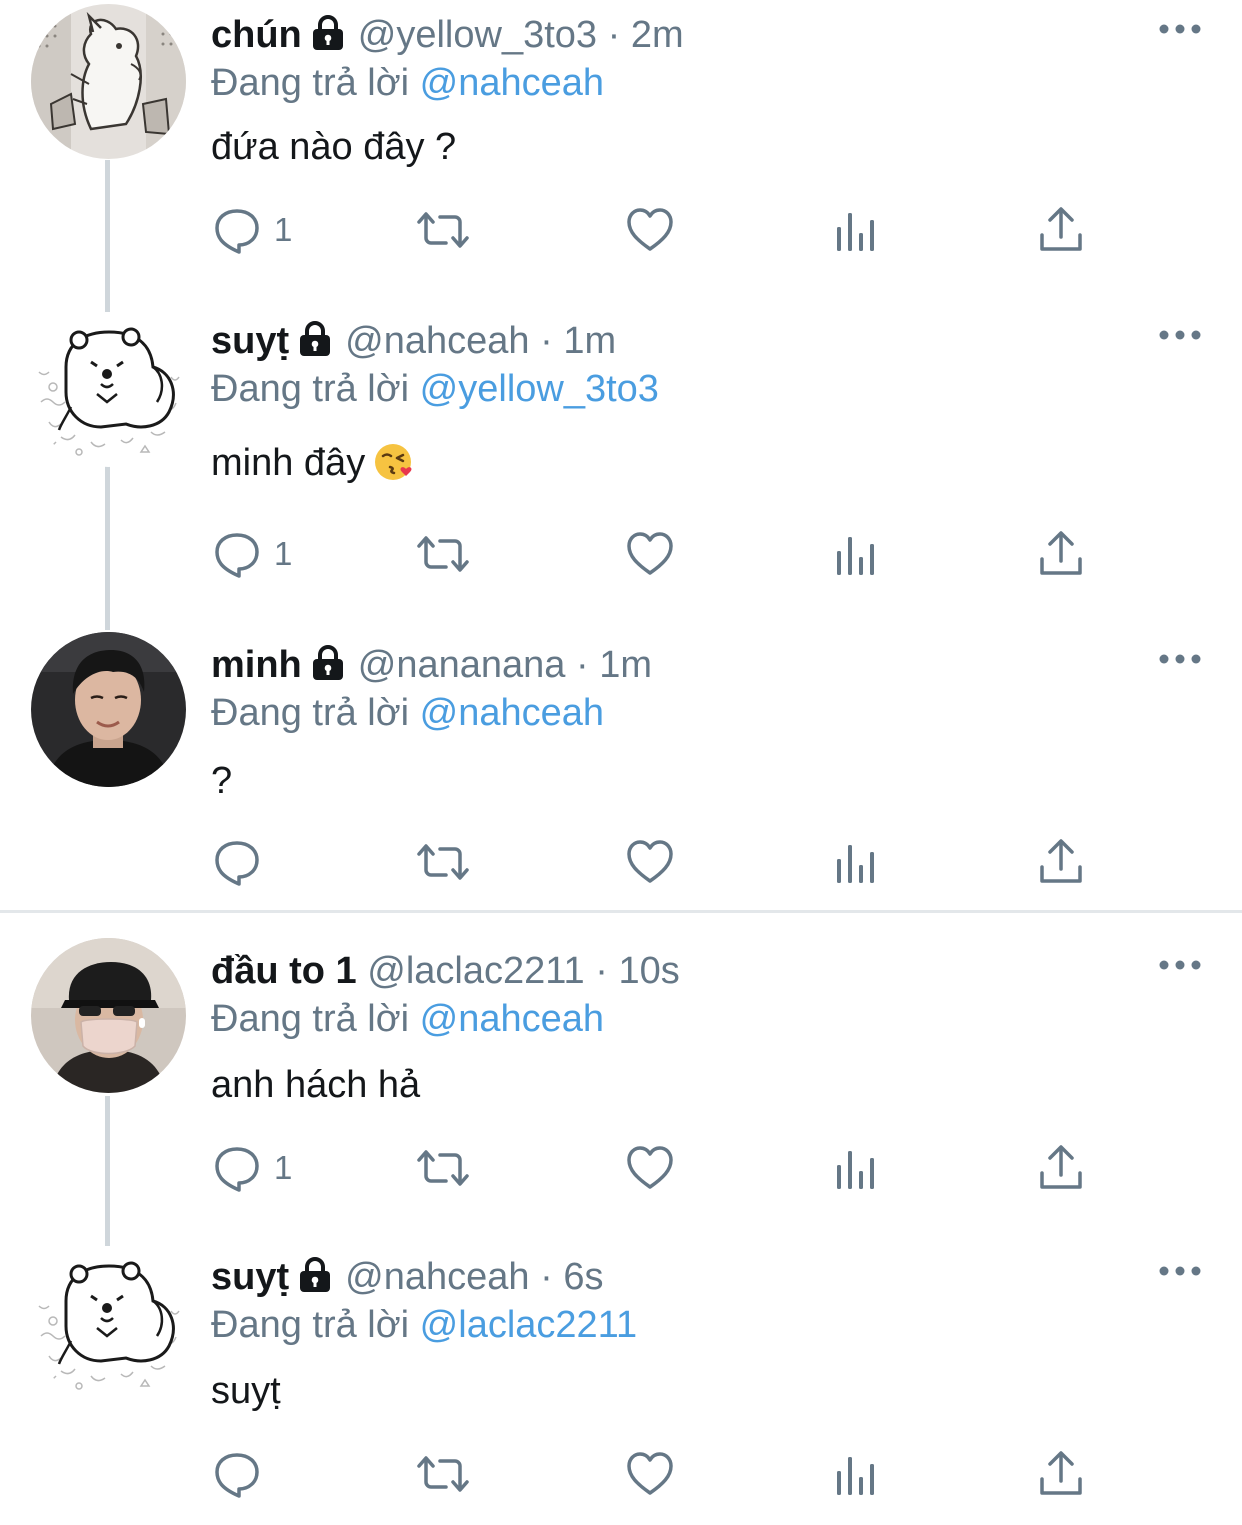 Image resolution: width=1242 pixels, height=1525 pixels. Describe the element at coordinates (528, 1325) in the screenshot. I see `mention-link: @laclac2211` at that location.